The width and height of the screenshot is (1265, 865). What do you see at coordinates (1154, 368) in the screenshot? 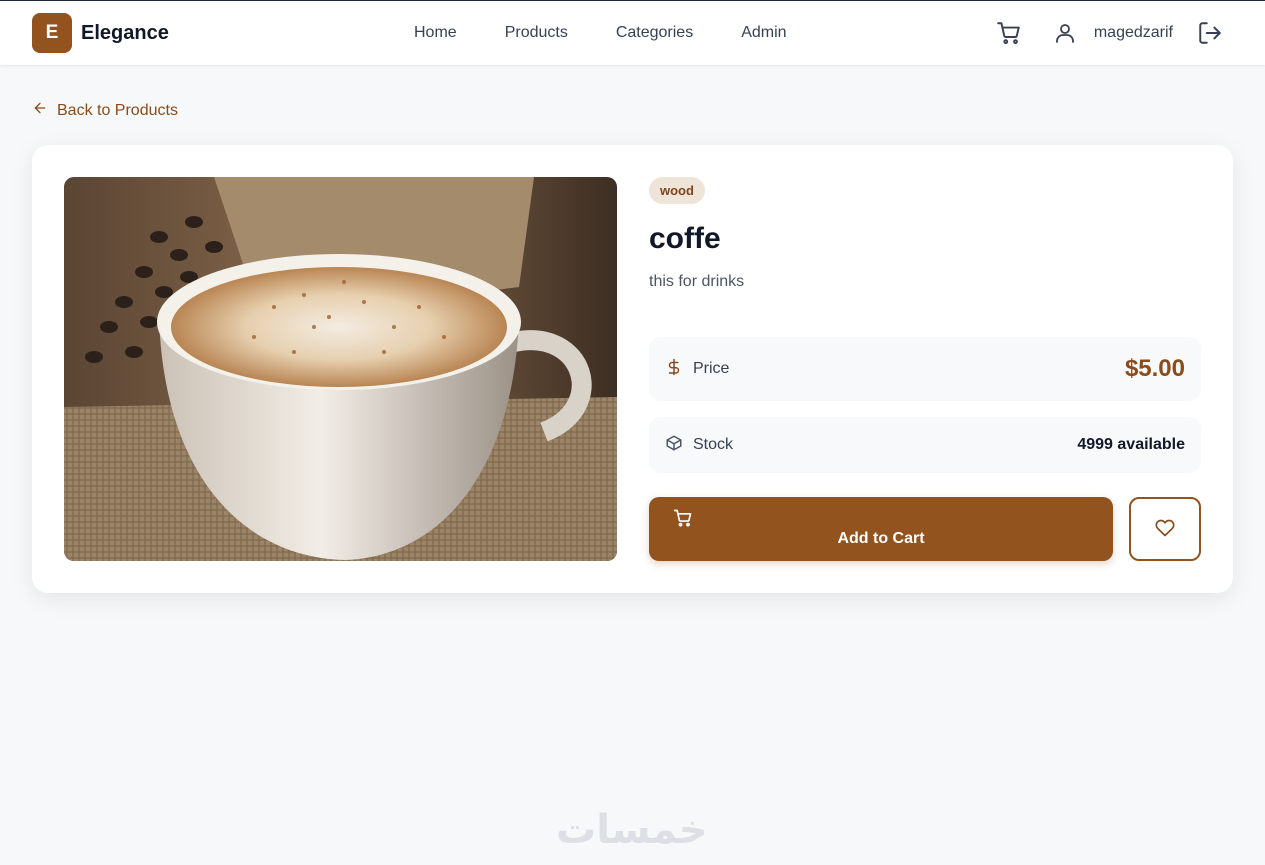
I see `price-value: $5.00` at bounding box center [1154, 368].